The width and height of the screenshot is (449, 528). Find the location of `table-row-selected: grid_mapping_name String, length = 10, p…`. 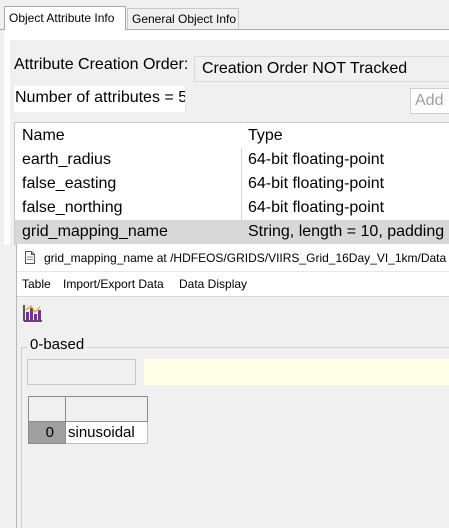

table-row-selected: grid_mapping_name String, length = 10, p… is located at coordinates (232, 232).